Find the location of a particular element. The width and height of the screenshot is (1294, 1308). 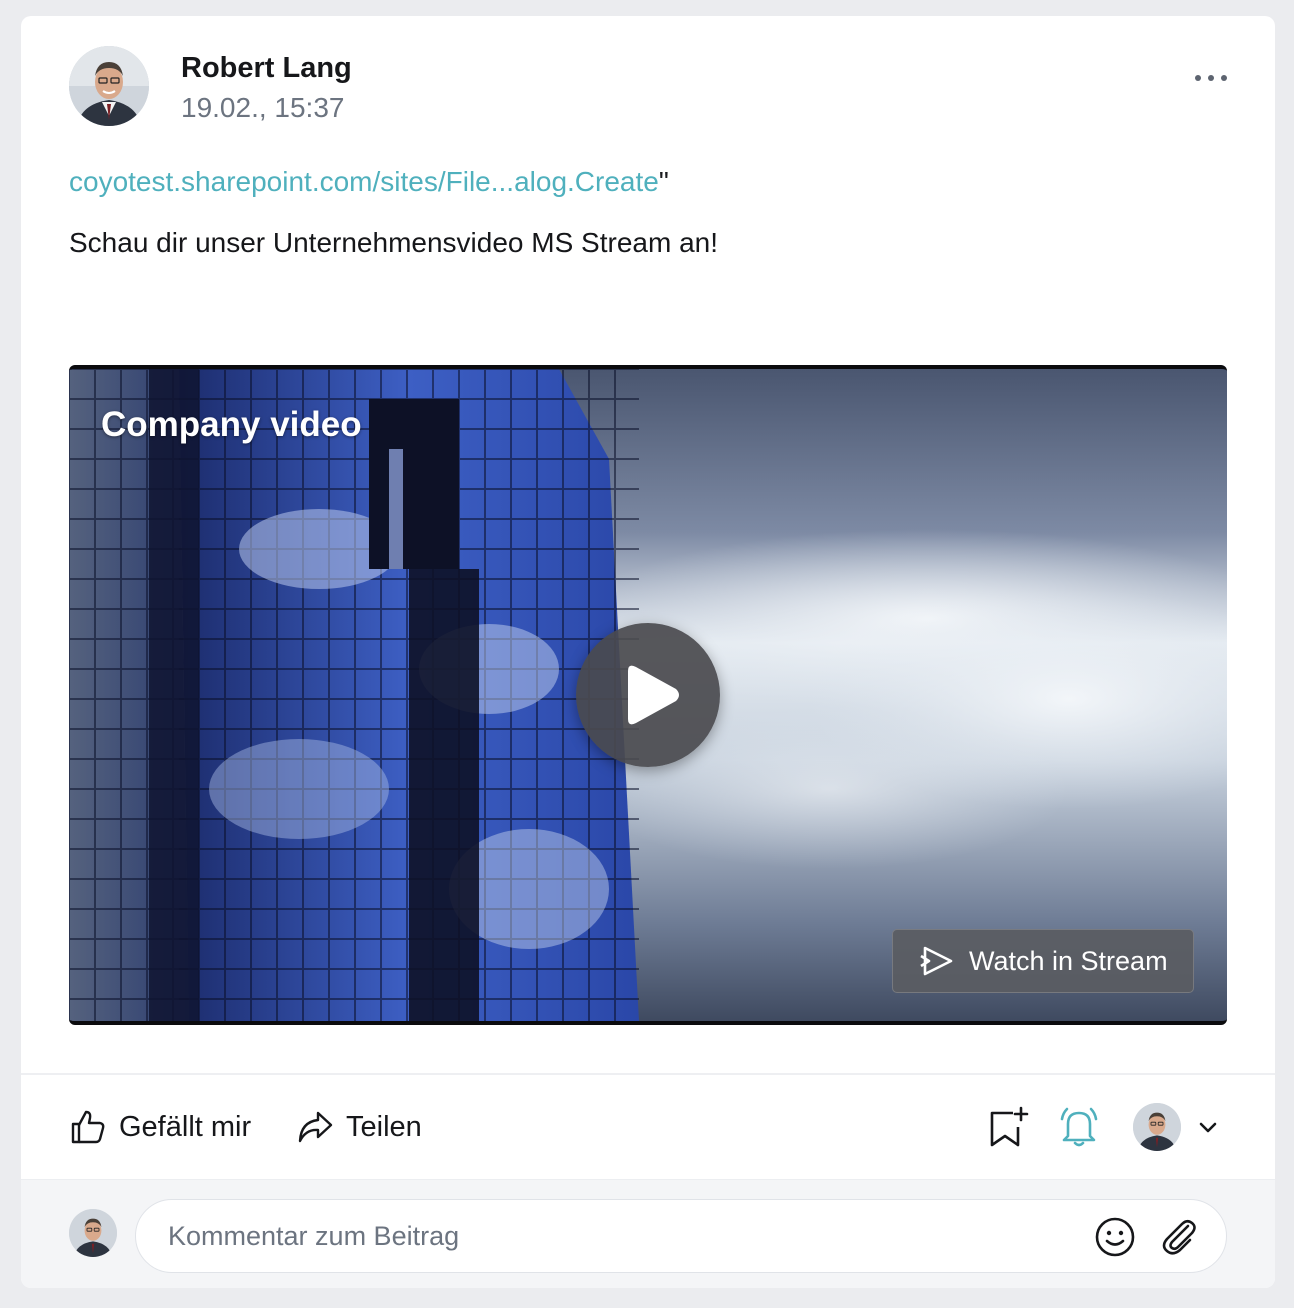

comment-section is located at coordinates (648, 1233).